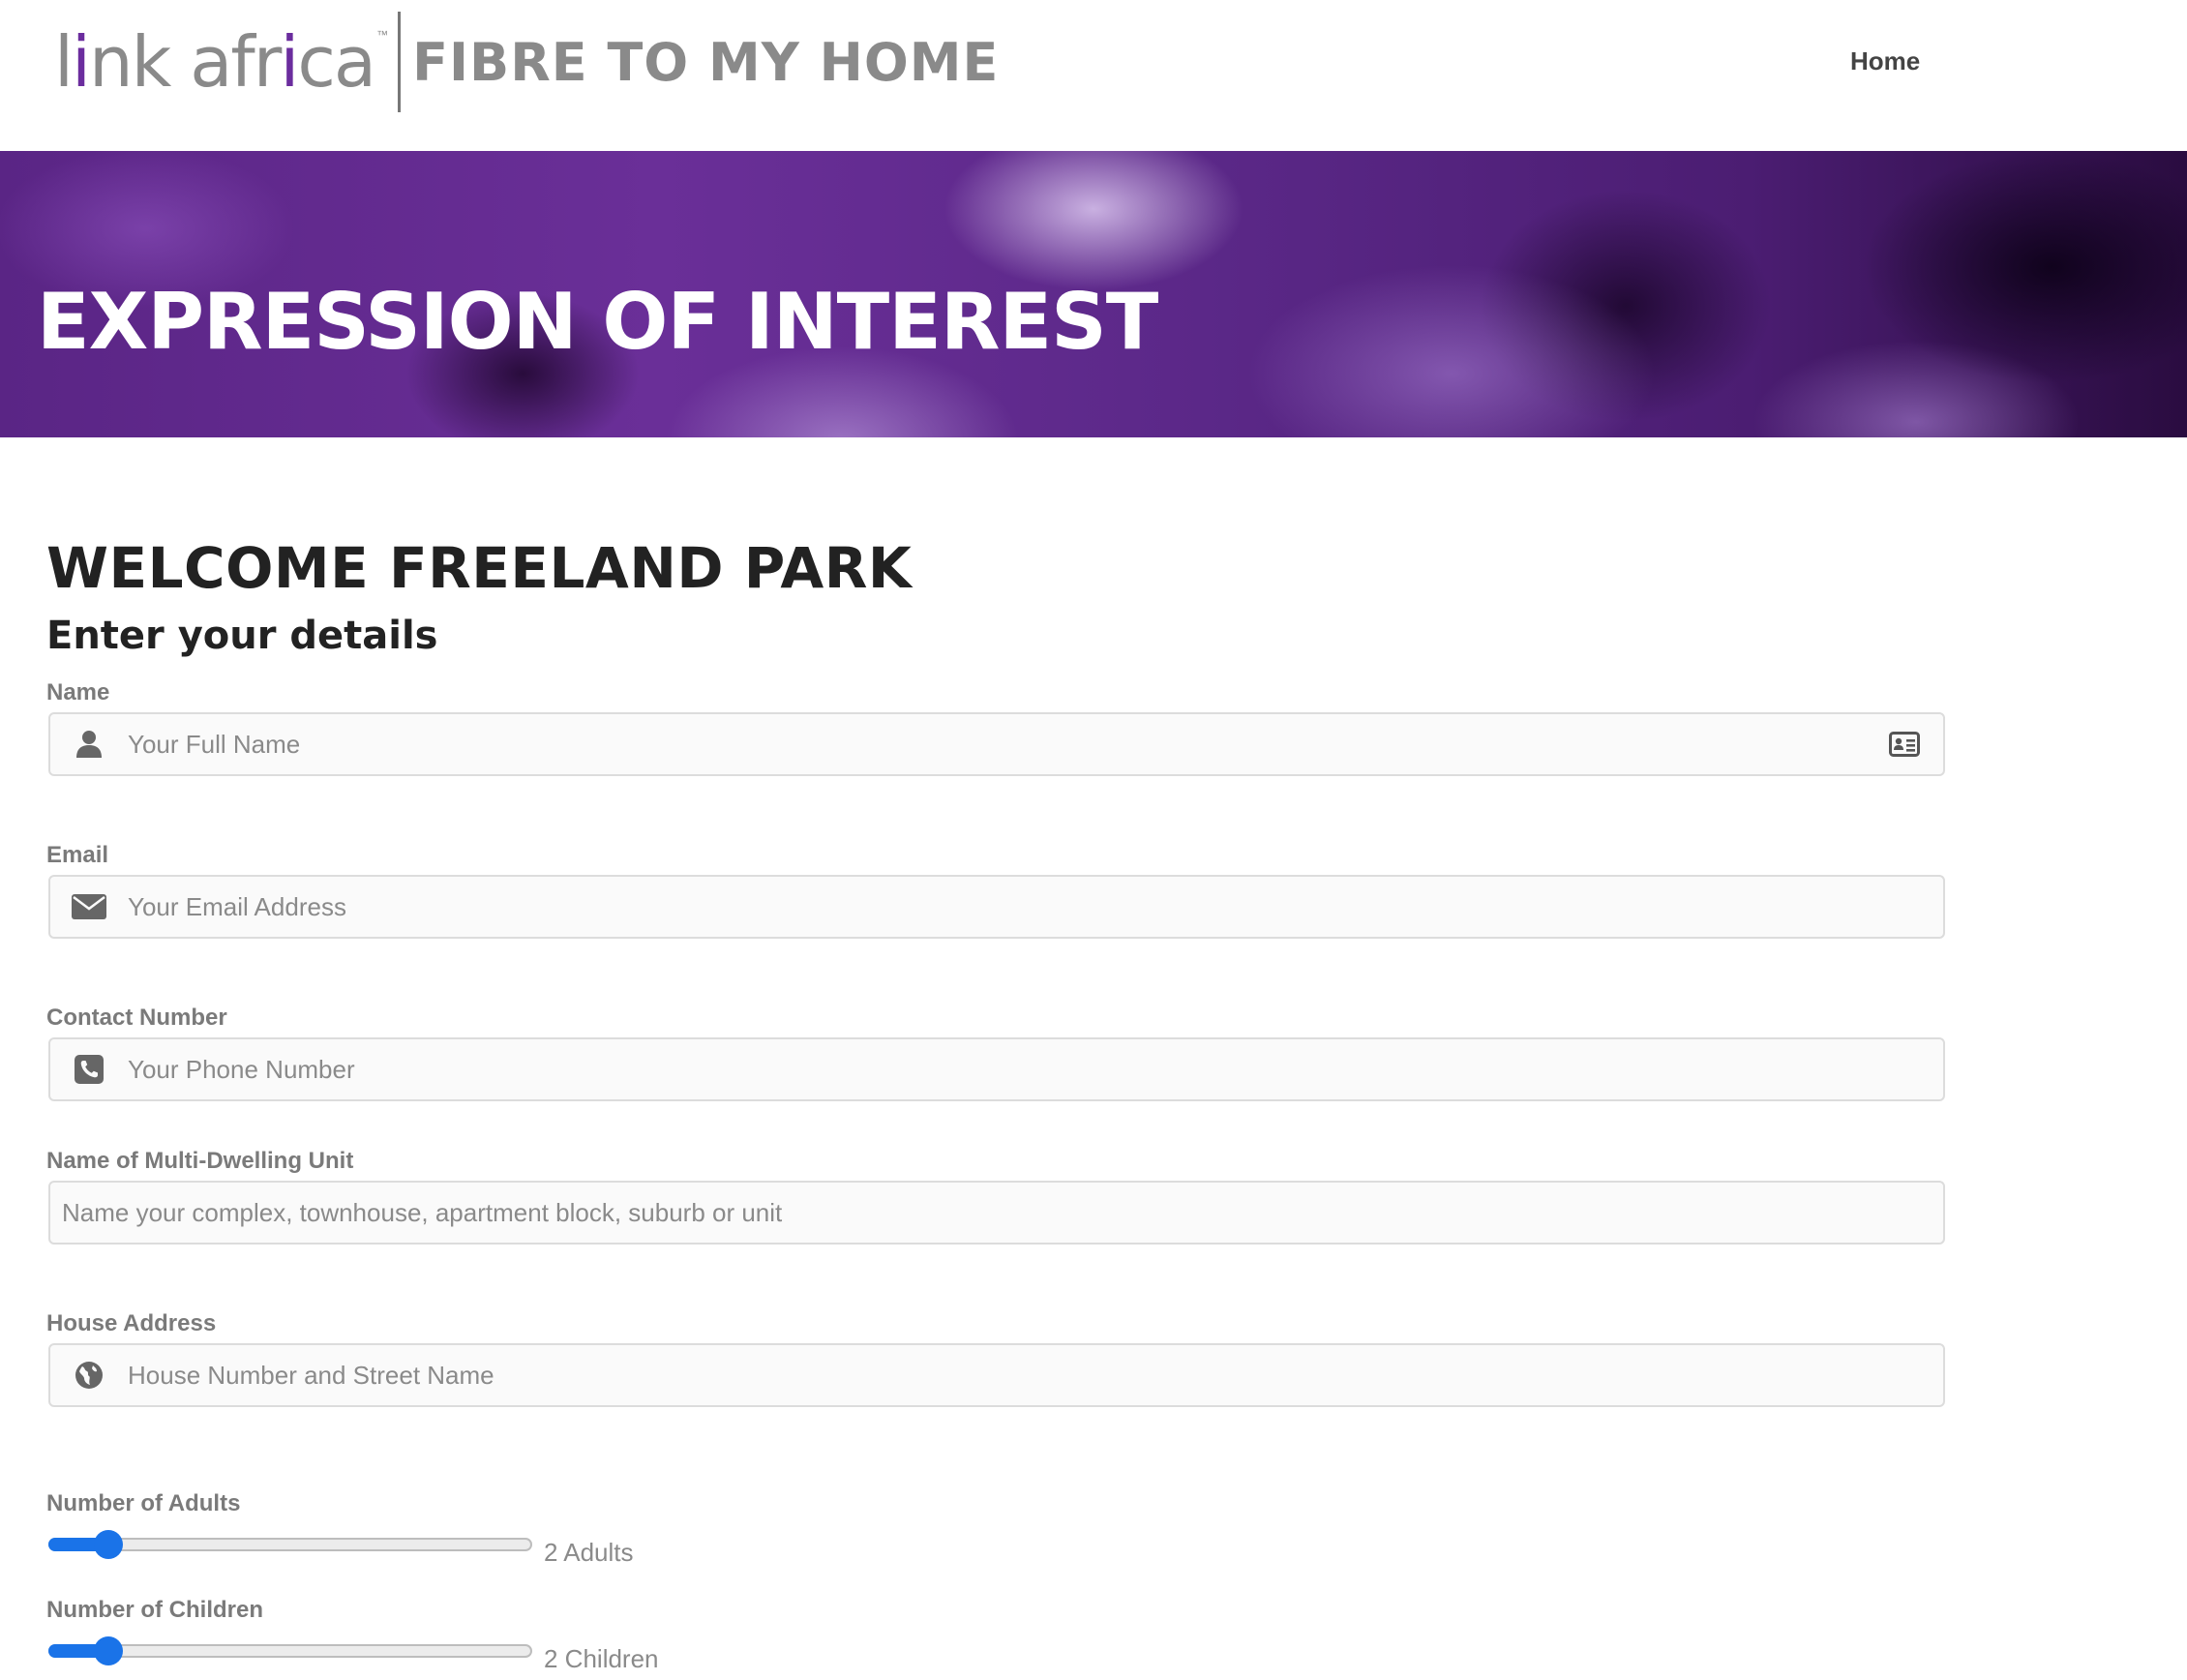  What do you see at coordinates (143, 1503) in the screenshot?
I see `adults-label: Number of Adults` at bounding box center [143, 1503].